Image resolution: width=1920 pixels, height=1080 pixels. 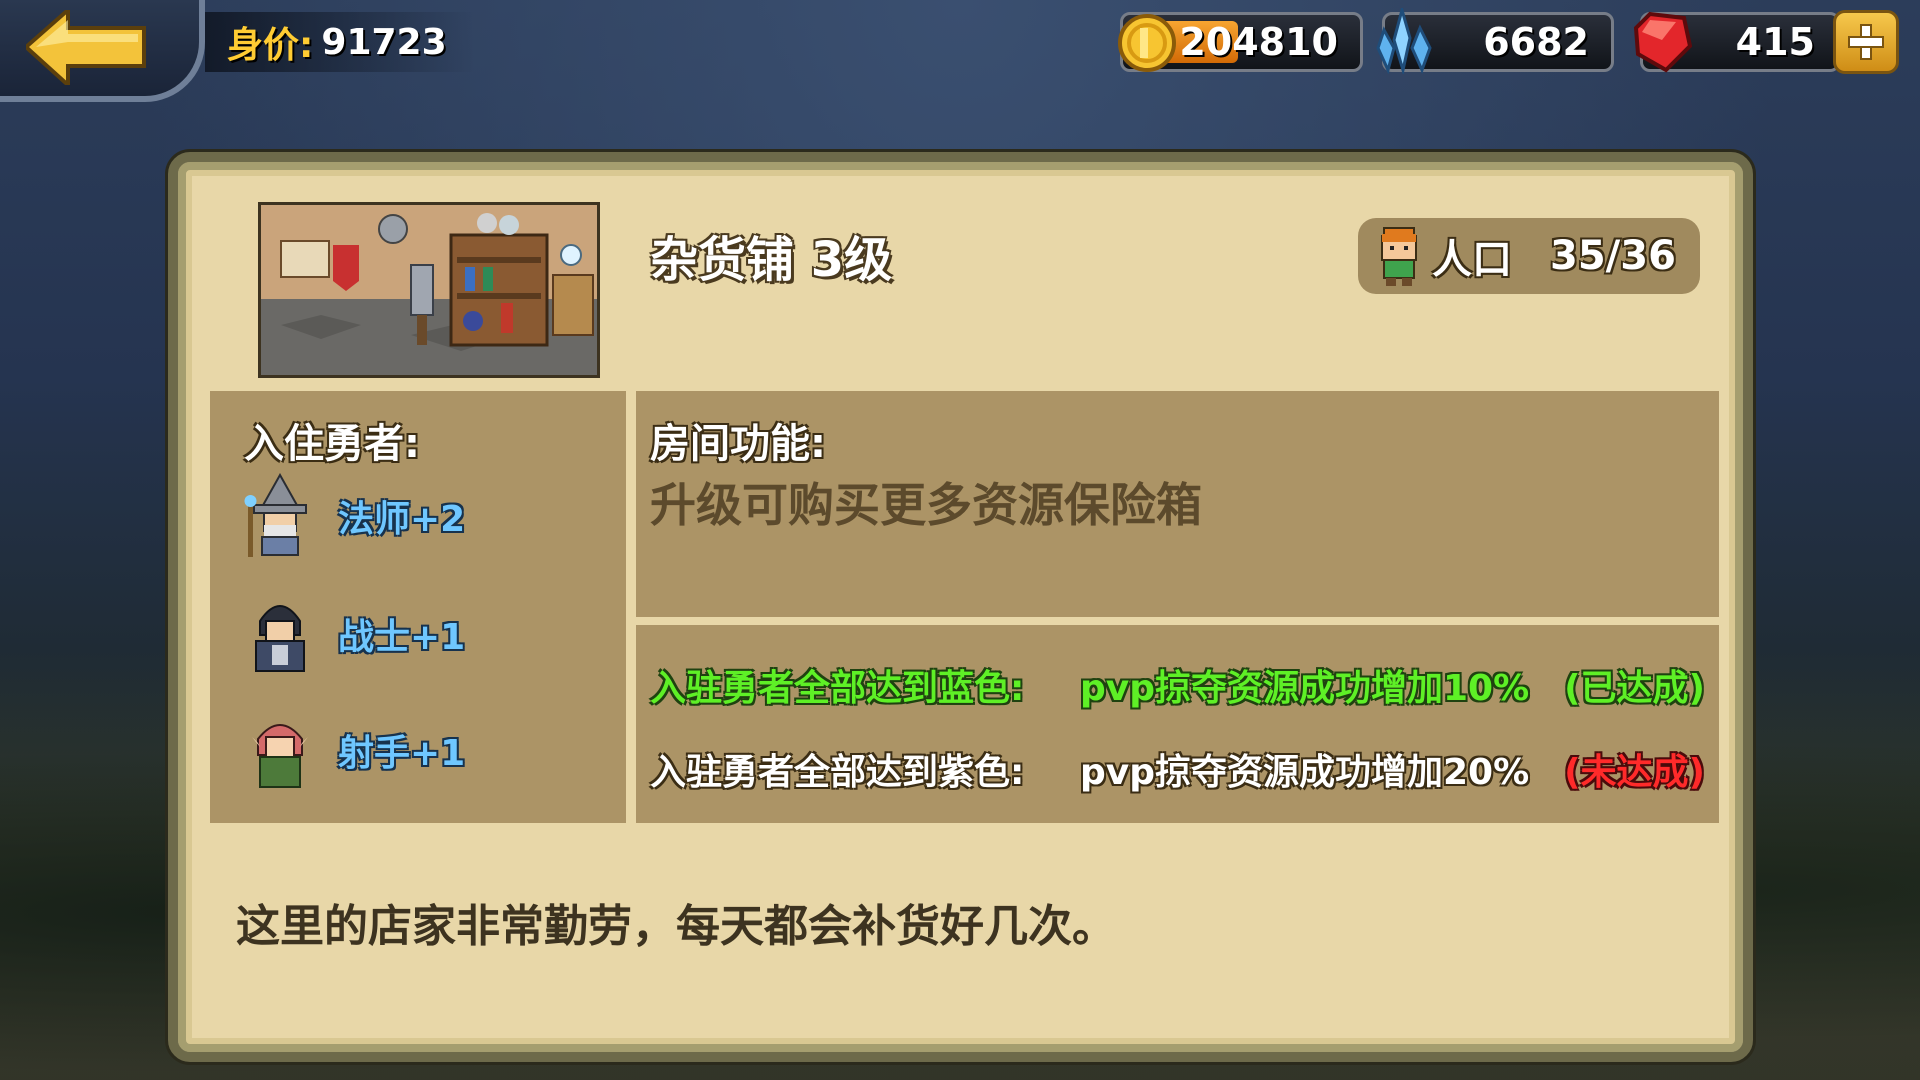 I want to click on room-function-description: 升级可购买更多资源保险箱, so click(x=926, y=505).